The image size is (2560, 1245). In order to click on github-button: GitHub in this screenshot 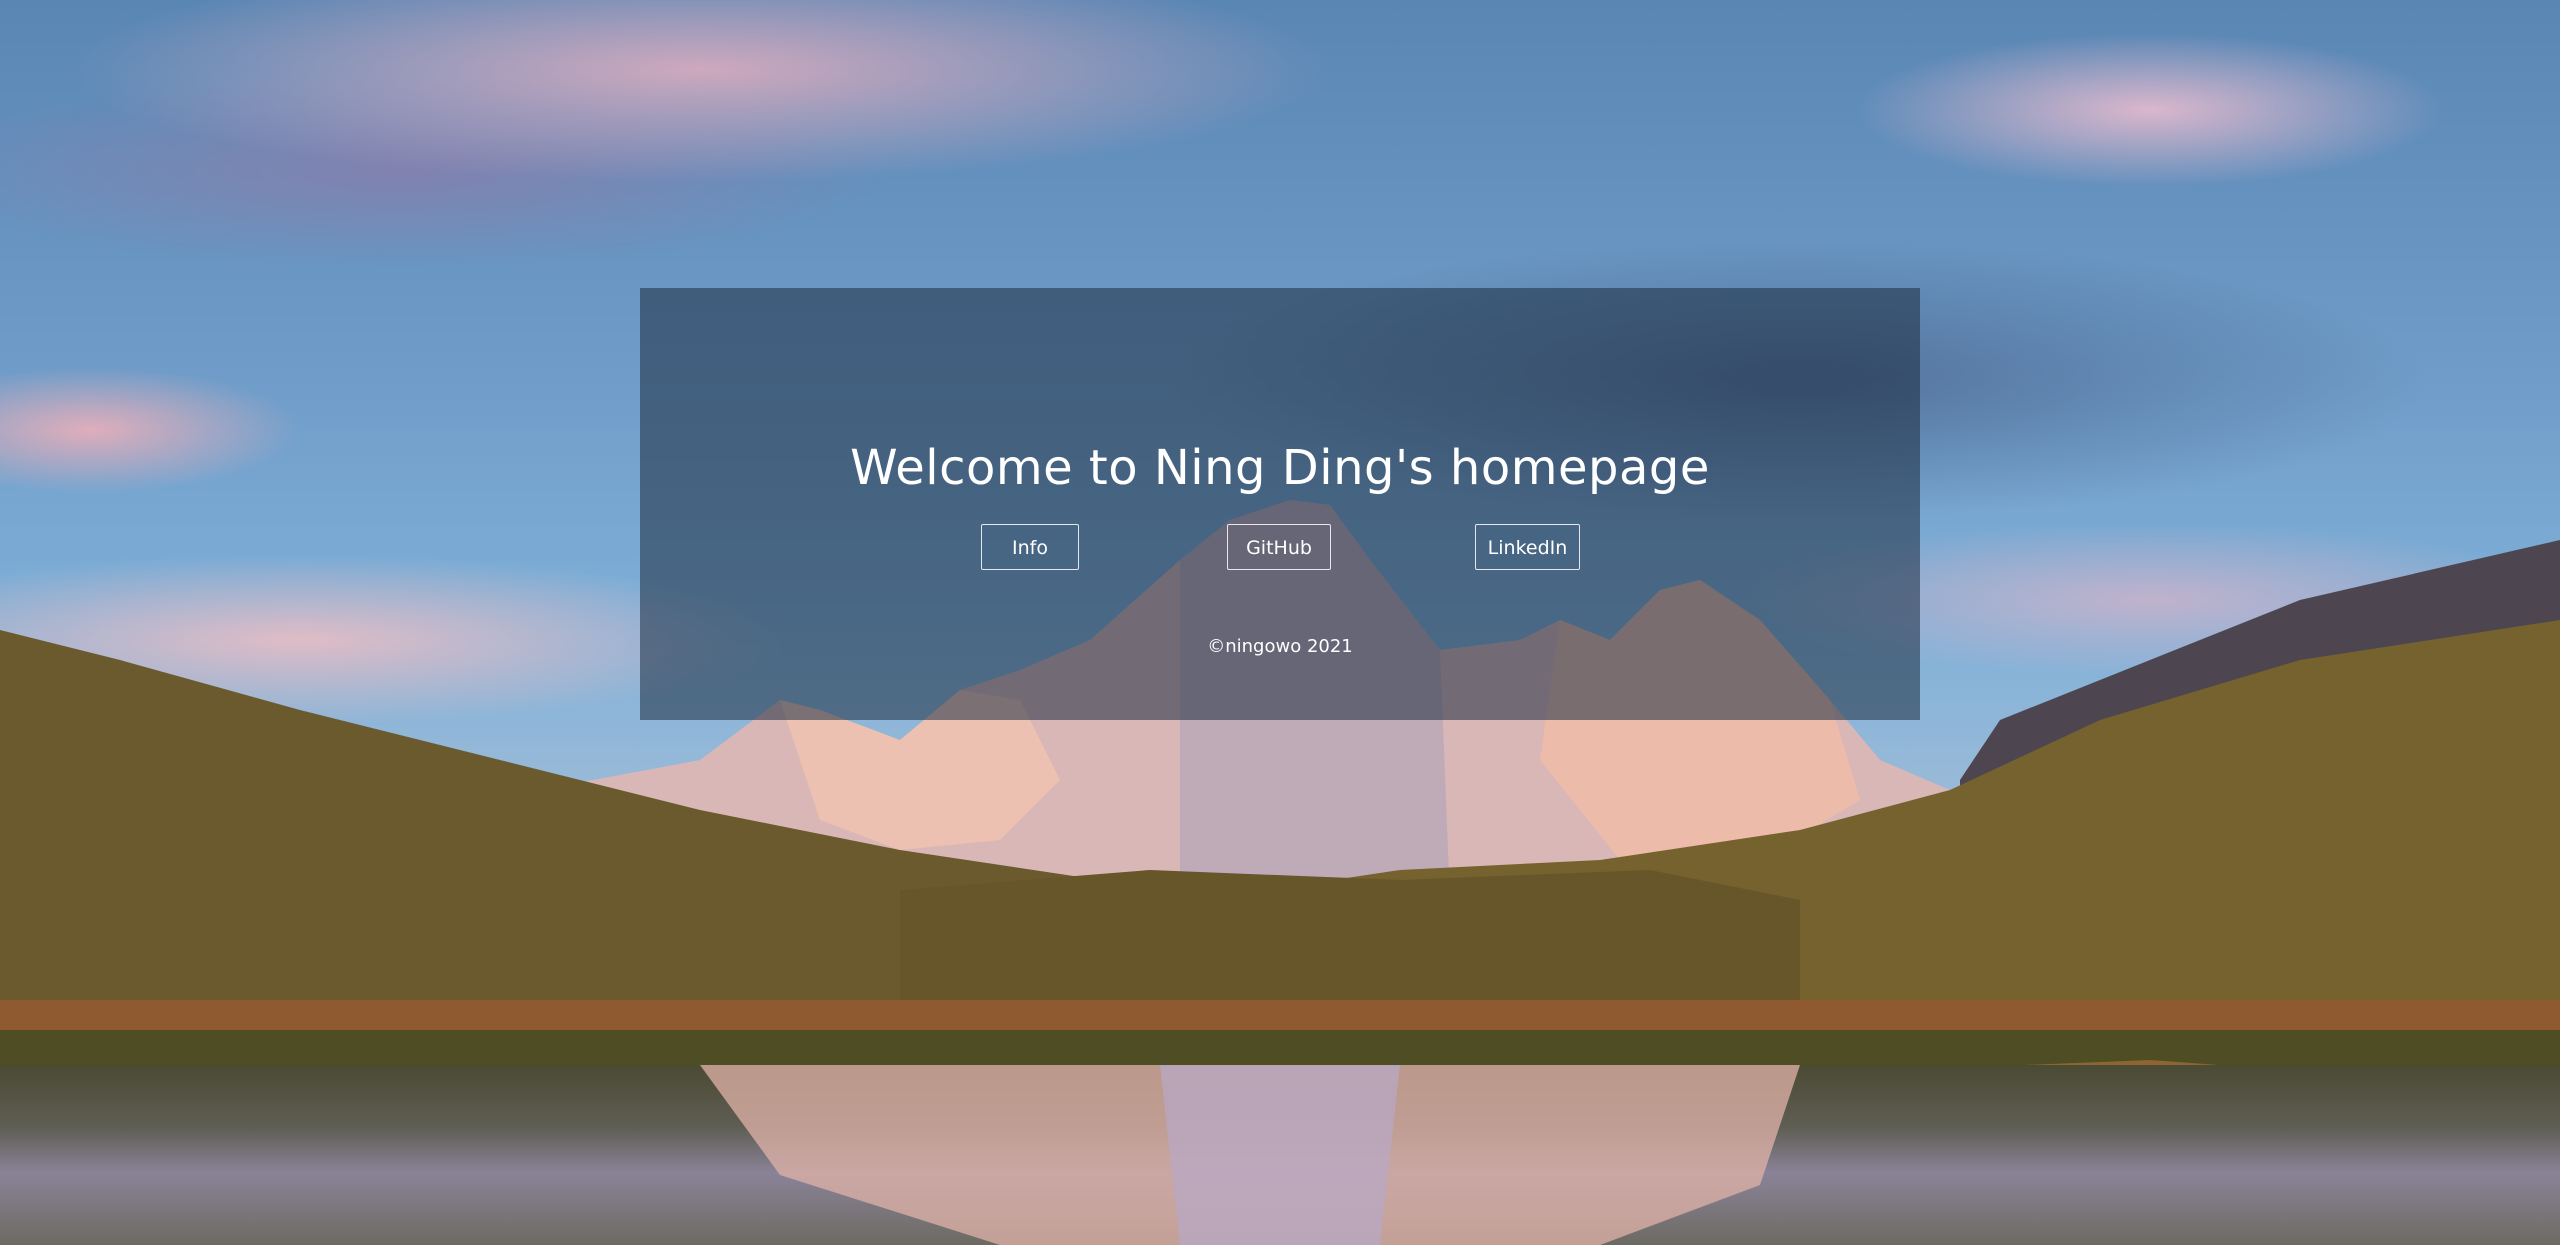, I will do `click(1279, 547)`.